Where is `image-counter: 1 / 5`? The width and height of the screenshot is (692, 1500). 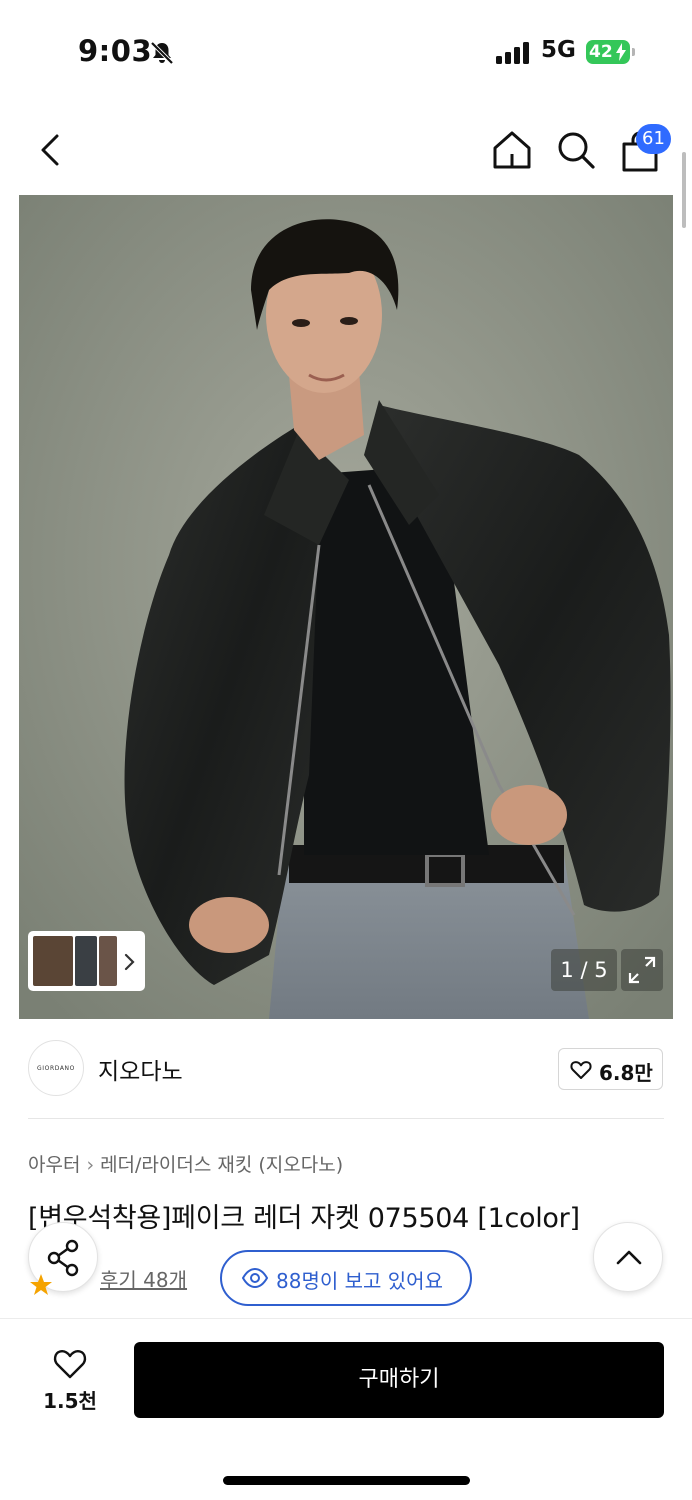
image-counter: 1 / 5 is located at coordinates (584, 970).